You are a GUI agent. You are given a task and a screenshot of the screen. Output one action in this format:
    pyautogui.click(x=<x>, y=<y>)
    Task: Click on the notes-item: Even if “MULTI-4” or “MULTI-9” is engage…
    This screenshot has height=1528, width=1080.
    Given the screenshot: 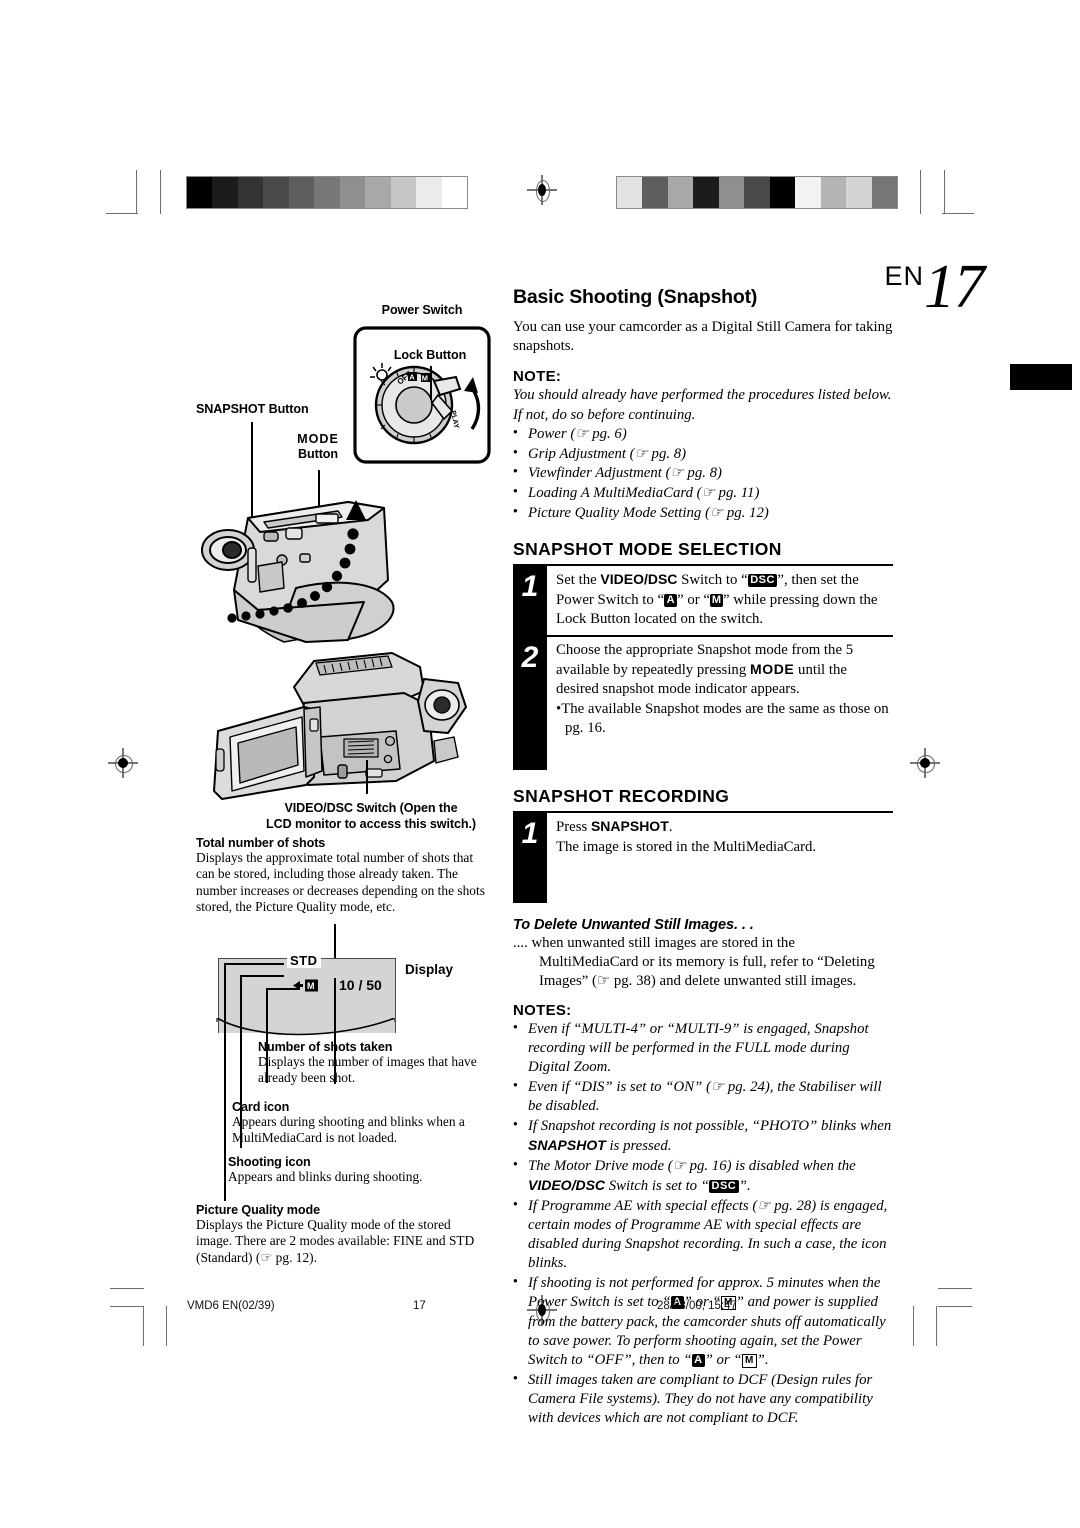 What is the action you would take?
    pyautogui.click(x=703, y=1049)
    